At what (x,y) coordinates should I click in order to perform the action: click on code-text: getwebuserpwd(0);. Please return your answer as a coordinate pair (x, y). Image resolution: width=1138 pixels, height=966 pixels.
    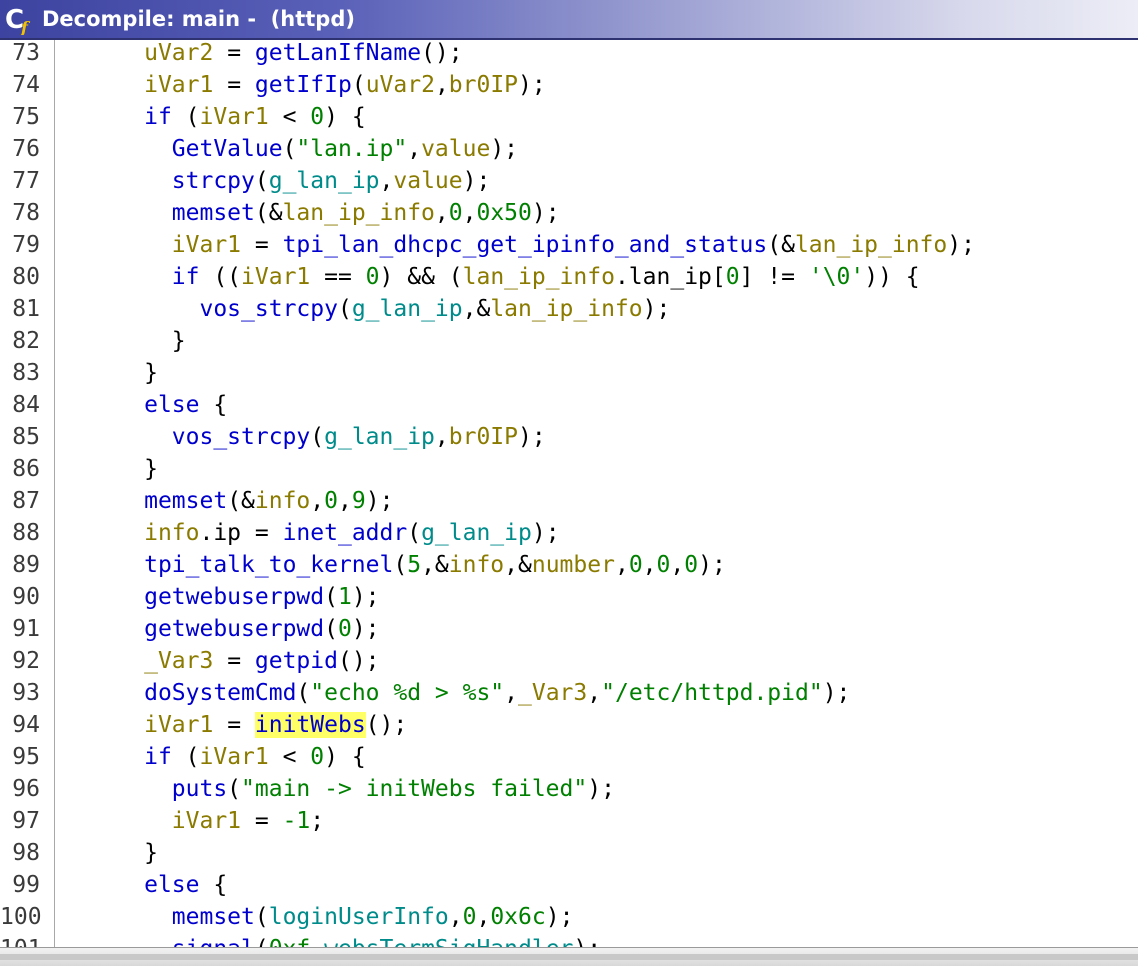
    Looking at the image, I should click on (220, 629).